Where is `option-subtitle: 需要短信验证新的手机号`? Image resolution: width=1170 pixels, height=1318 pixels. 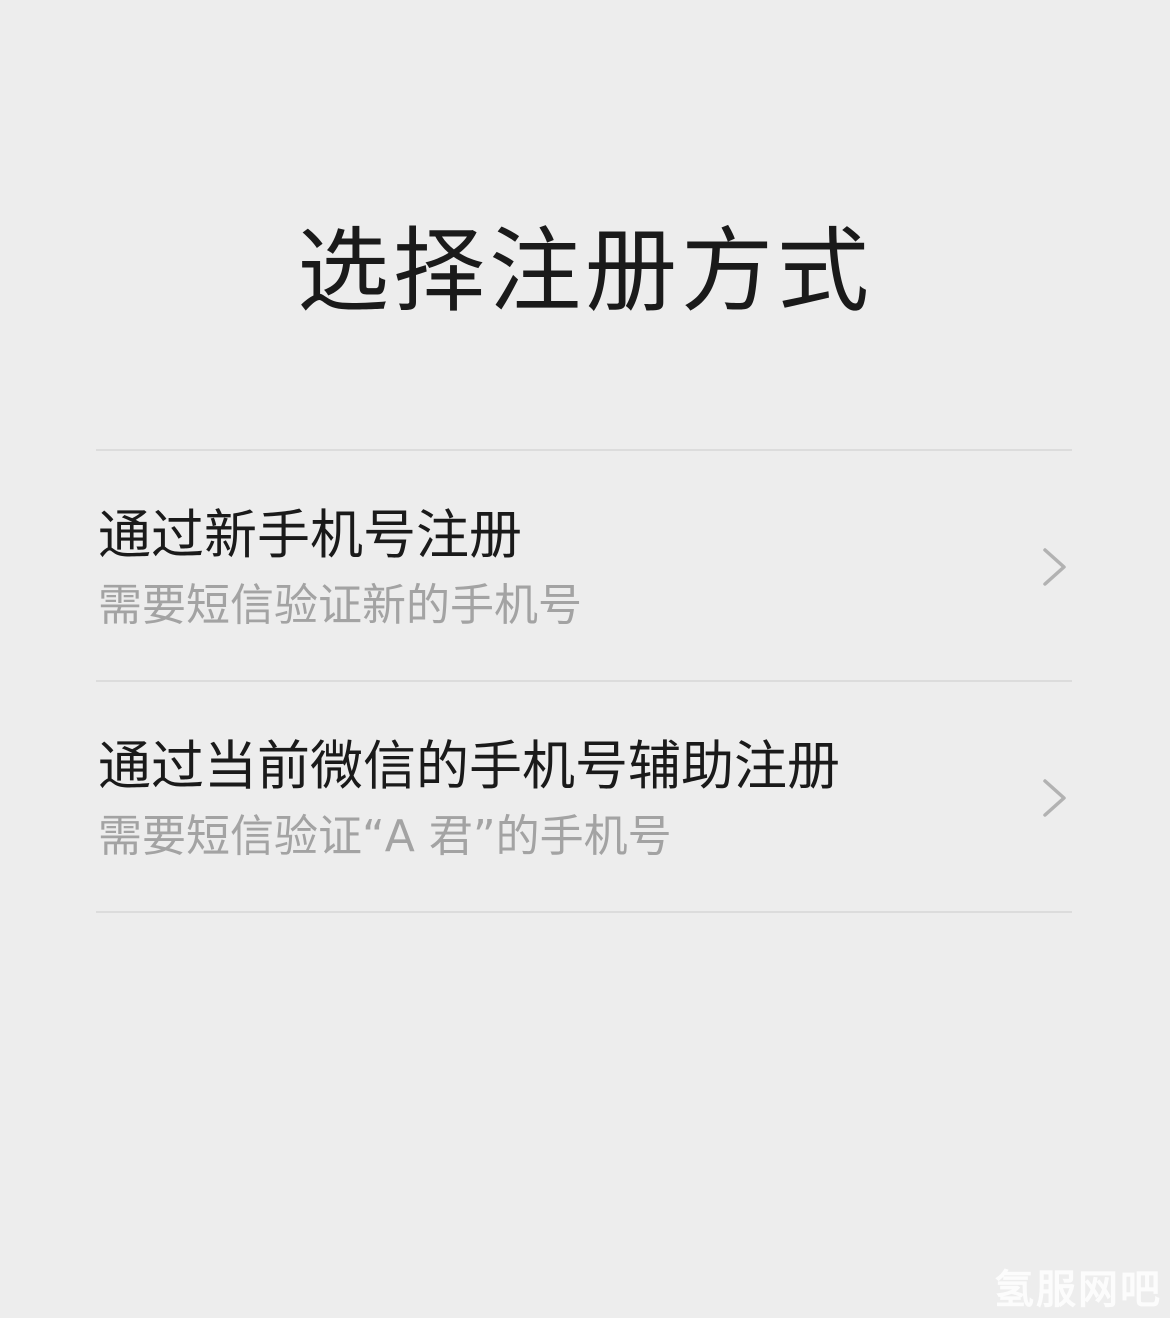
option-subtitle: 需要短信验证新的手机号 is located at coordinates (340, 605).